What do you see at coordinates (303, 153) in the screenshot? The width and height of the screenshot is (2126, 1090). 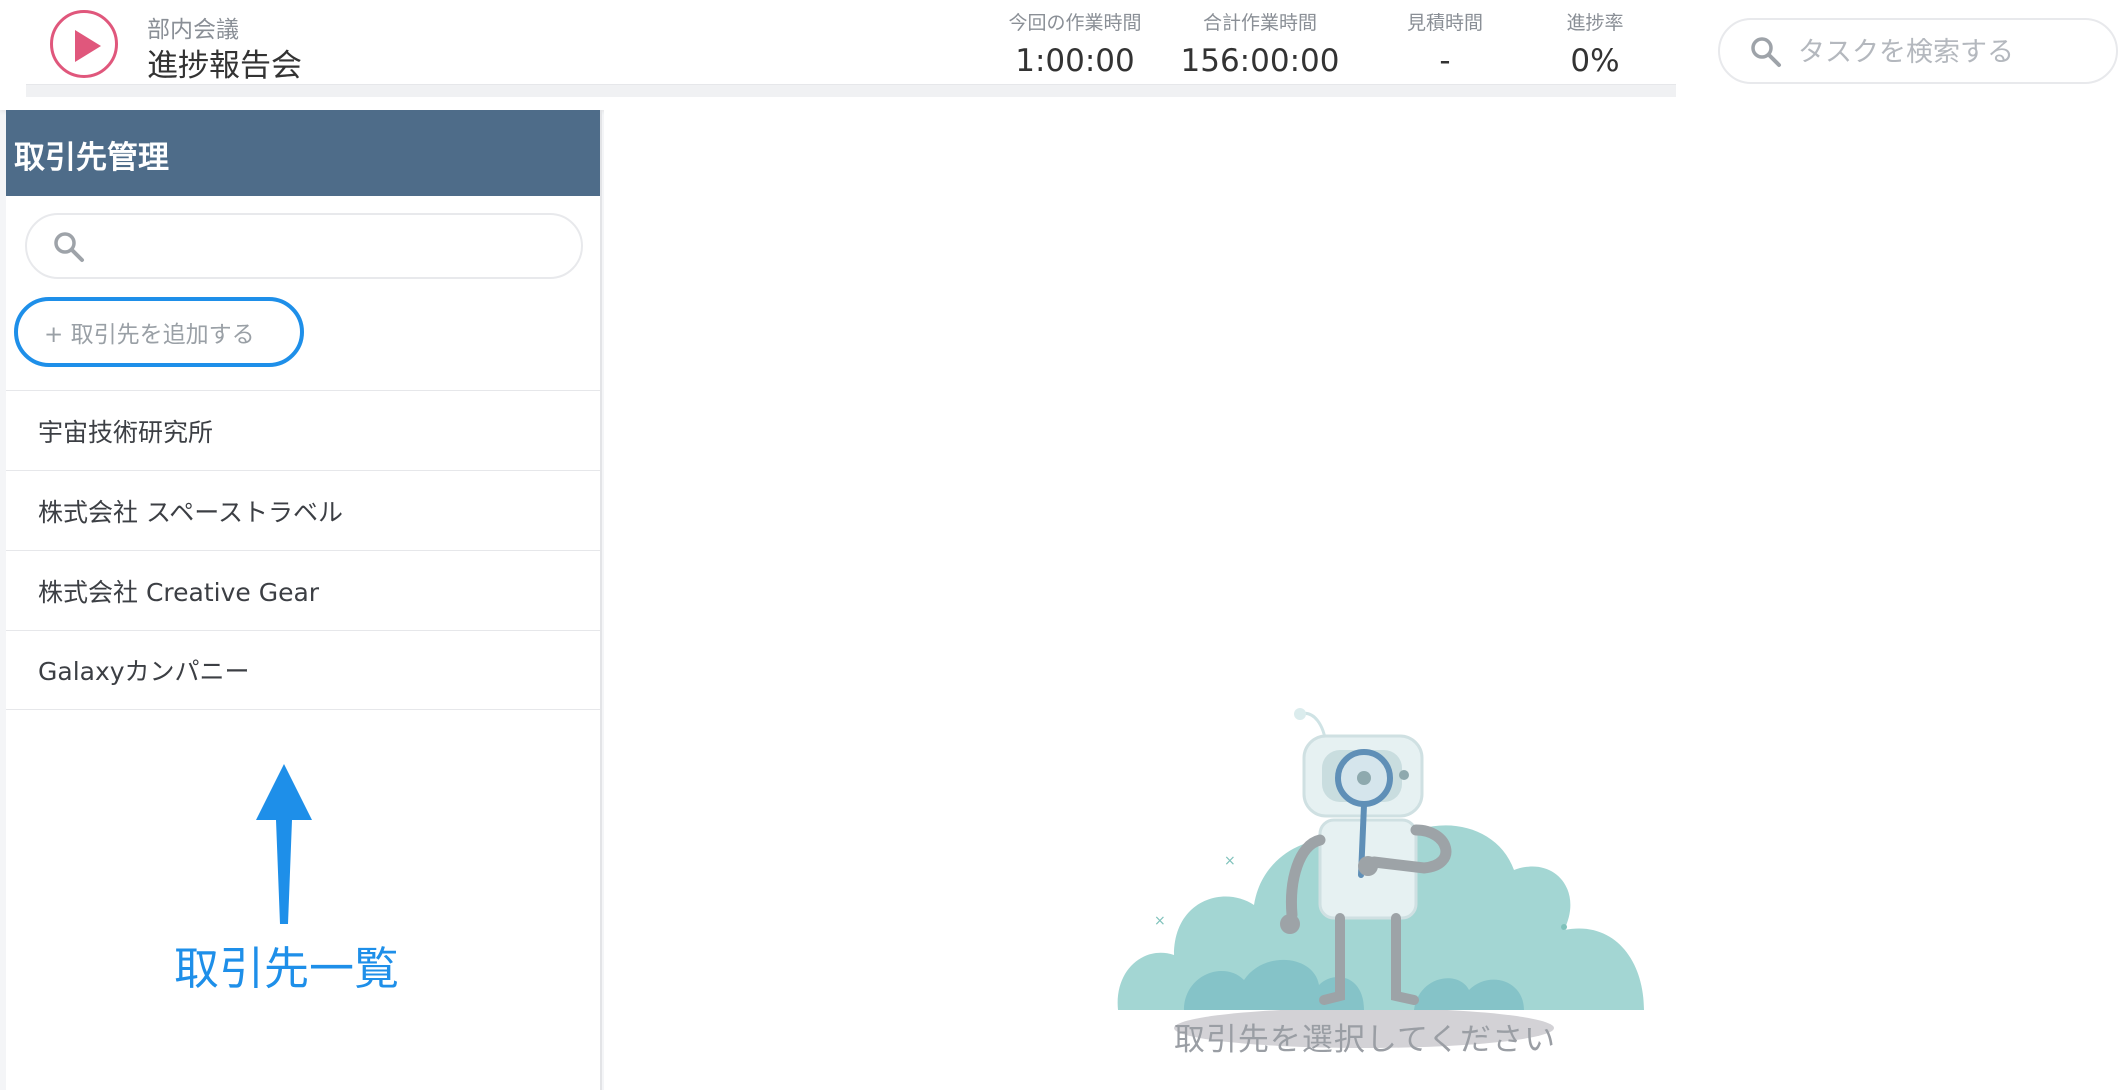 I see `sidebar-header: 取引先管理` at bounding box center [303, 153].